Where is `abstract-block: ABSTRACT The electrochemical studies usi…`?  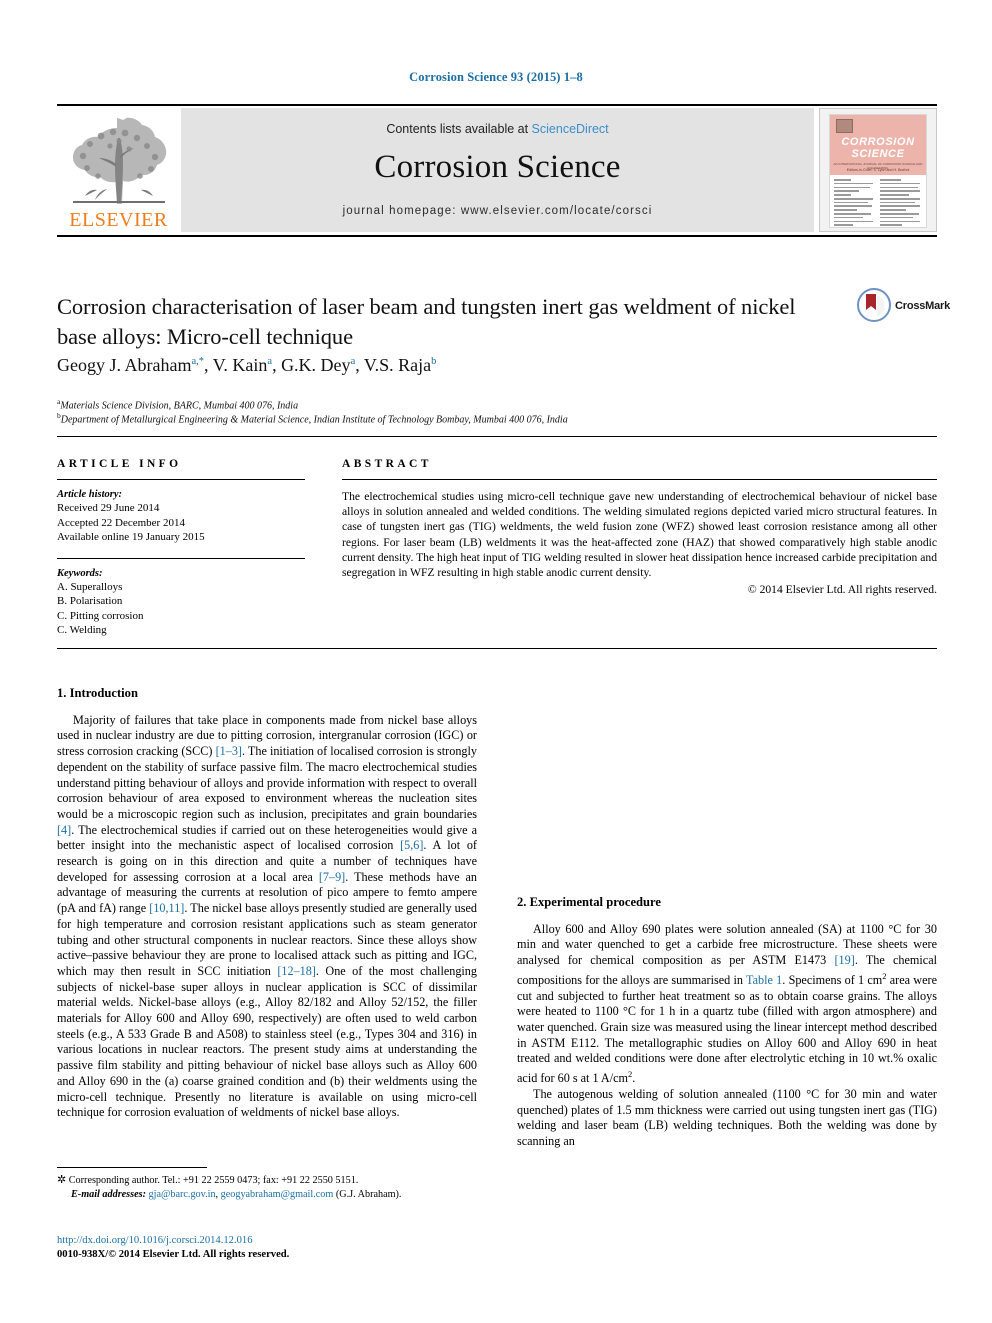 abstract-block: ABSTRACT The electrochemical studies usi… is located at coordinates (639, 527).